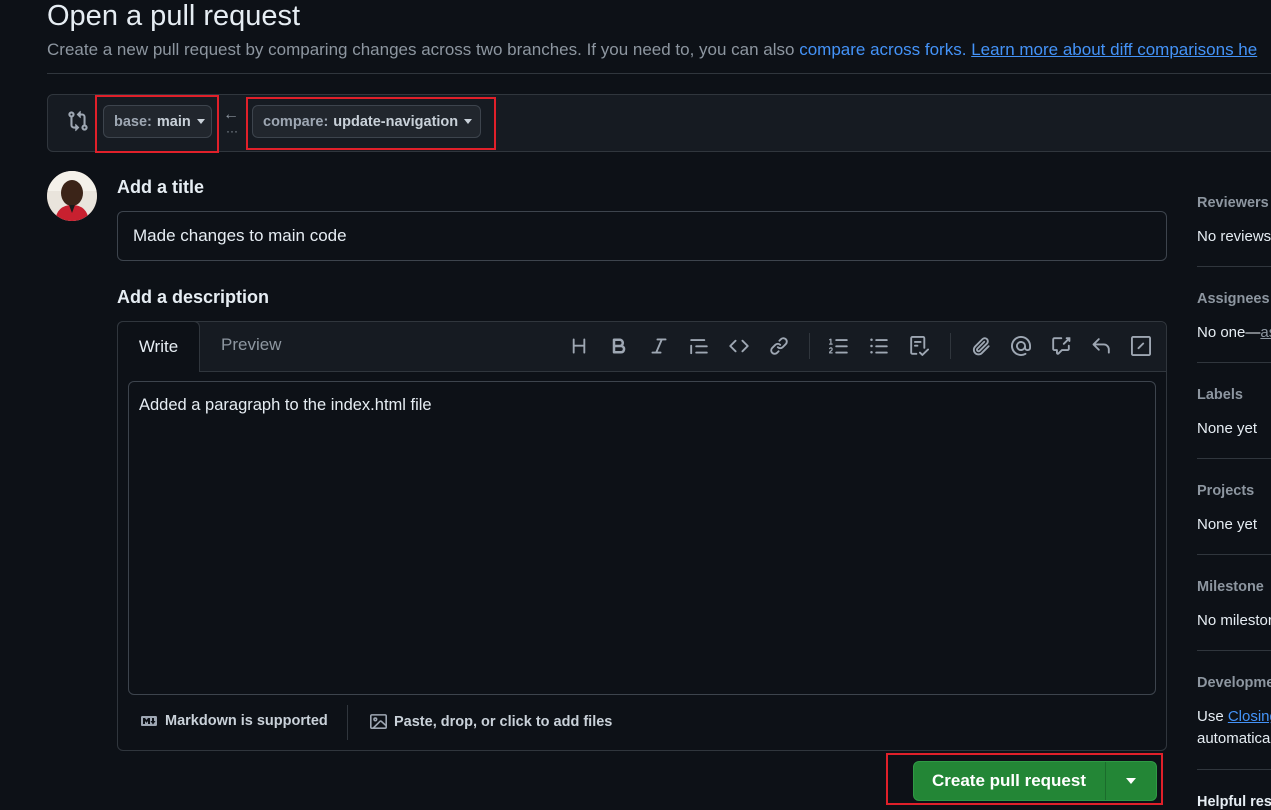 This screenshot has height=810, width=1271. I want to click on markdown-icon, so click(149, 721).